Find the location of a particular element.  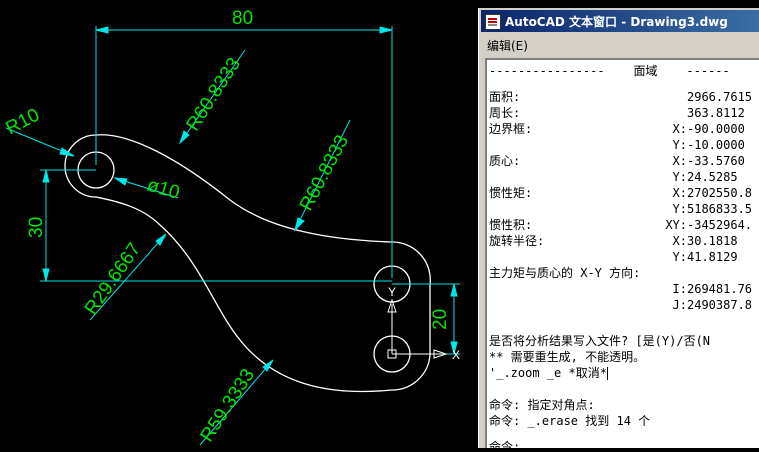

ucs-y-label: Y is located at coordinates (392, 292).